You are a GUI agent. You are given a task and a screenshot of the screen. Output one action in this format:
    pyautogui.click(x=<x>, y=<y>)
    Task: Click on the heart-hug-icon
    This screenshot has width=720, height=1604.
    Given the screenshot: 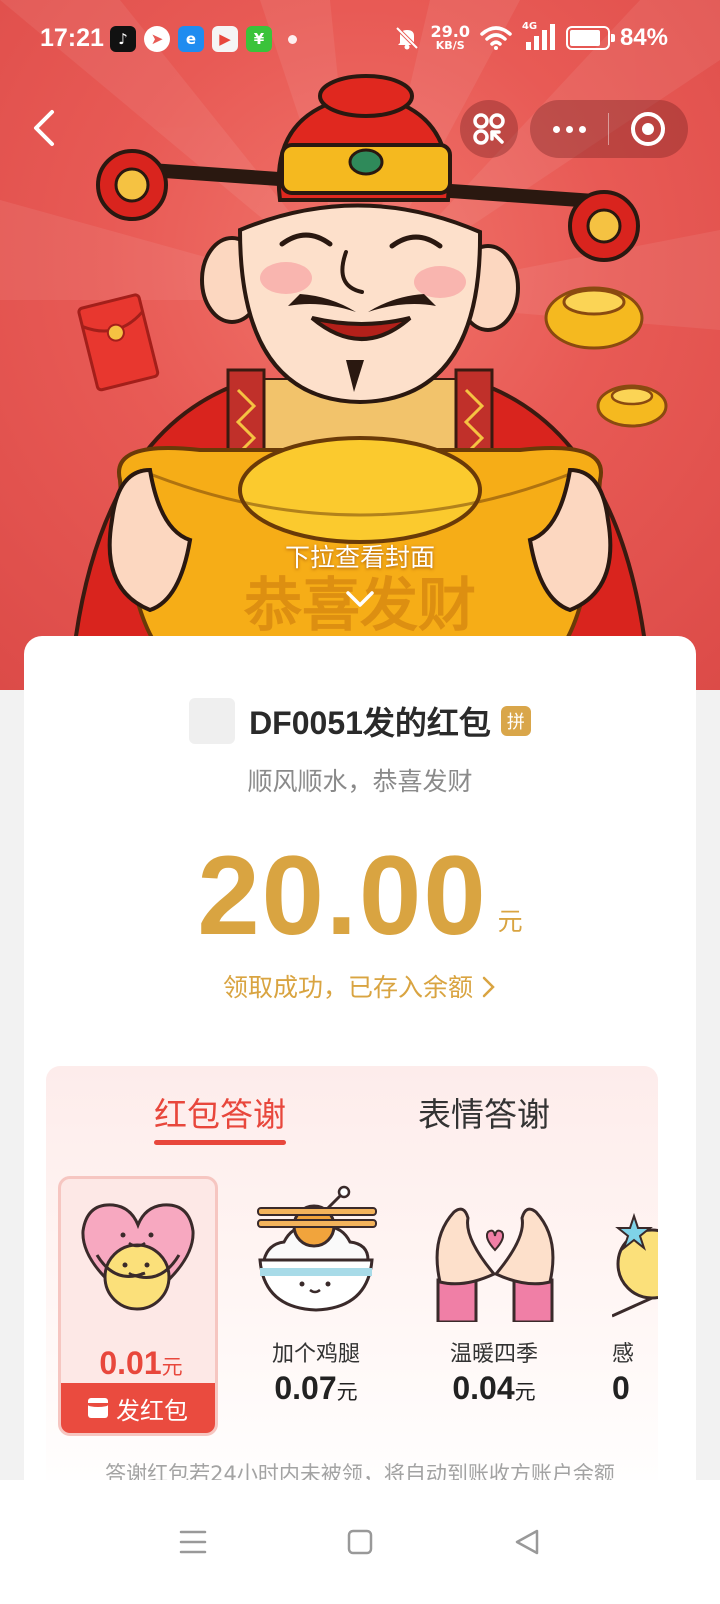 What is the action you would take?
    pyautogui.click(x=138, y=1257)
    